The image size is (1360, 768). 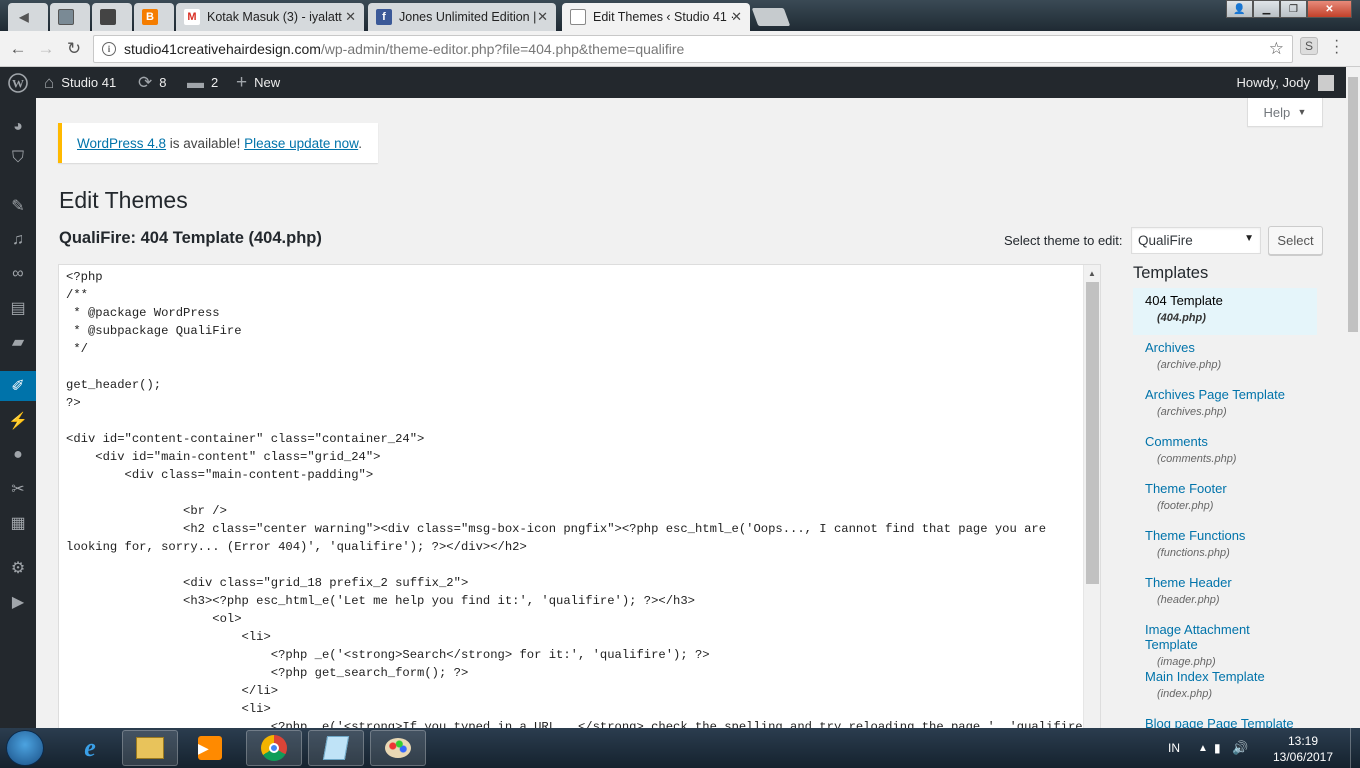 I want to click on template-link: 404 Template, so click(x=1225, y=300).